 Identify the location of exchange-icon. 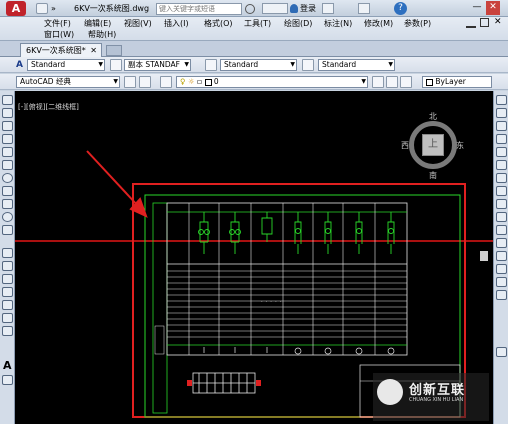
(328, 8).